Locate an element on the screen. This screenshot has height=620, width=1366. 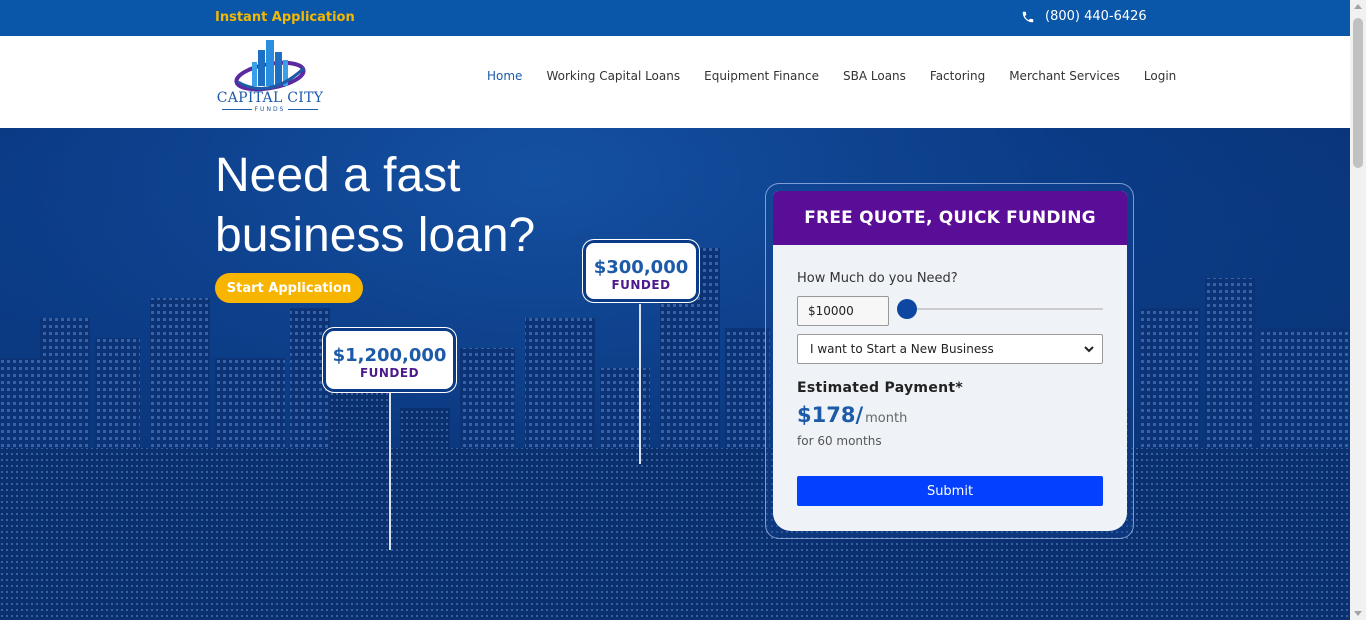
nav-home: Home is located at coordinates (504, 76).